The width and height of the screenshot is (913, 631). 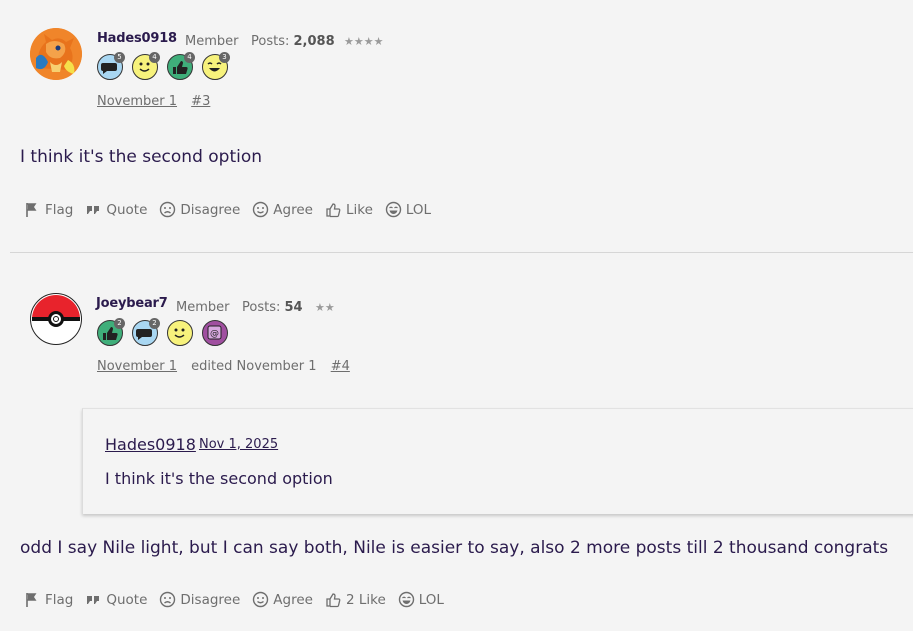 I want to click on badge-count: 5, so click(x=119, y=57).